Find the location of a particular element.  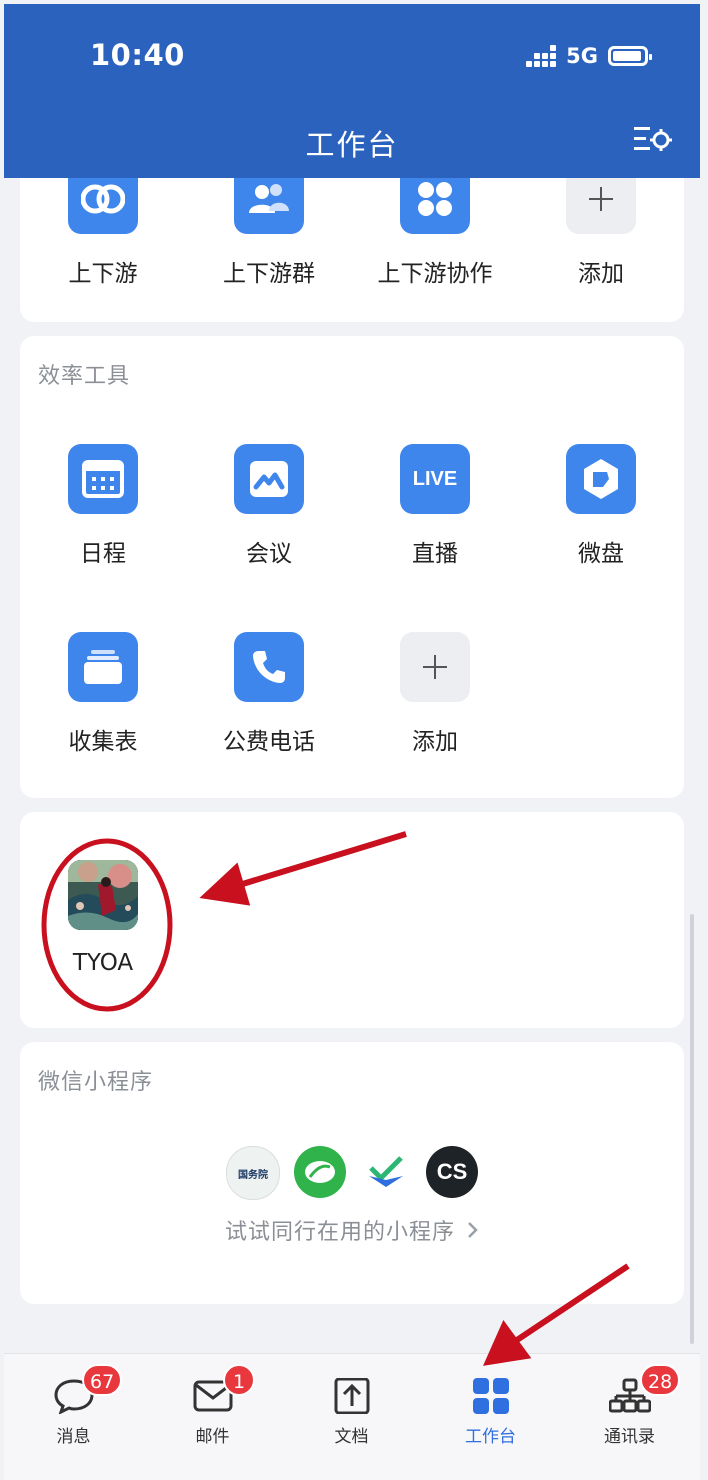

app-label: 收集表 is located at coordinates (103, 742).